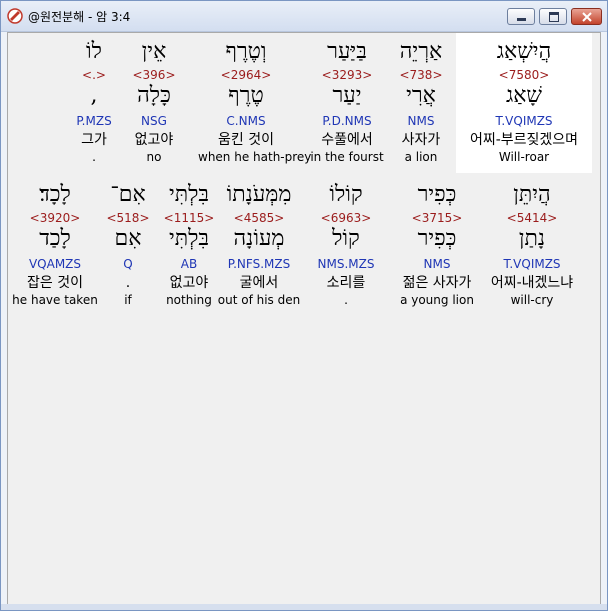  I want to click on korean-gloss: 어찌-부르짖겠으며, so click(524, 140).